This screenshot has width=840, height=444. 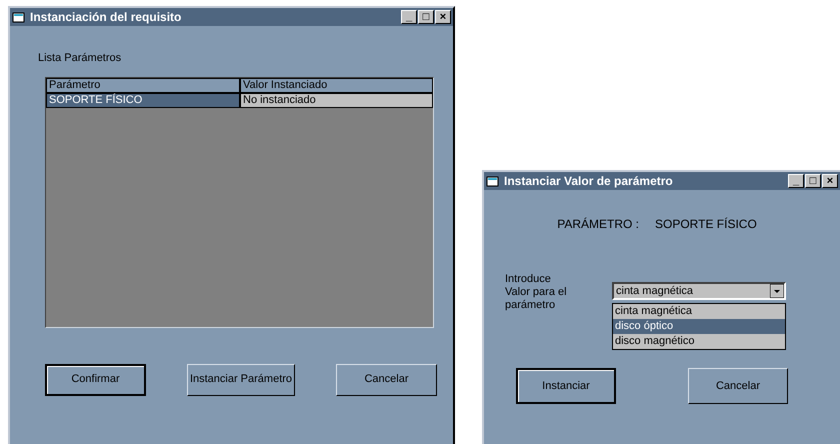 I want to click on dropdown-option: disco magnético, so click(x=699, y=341).